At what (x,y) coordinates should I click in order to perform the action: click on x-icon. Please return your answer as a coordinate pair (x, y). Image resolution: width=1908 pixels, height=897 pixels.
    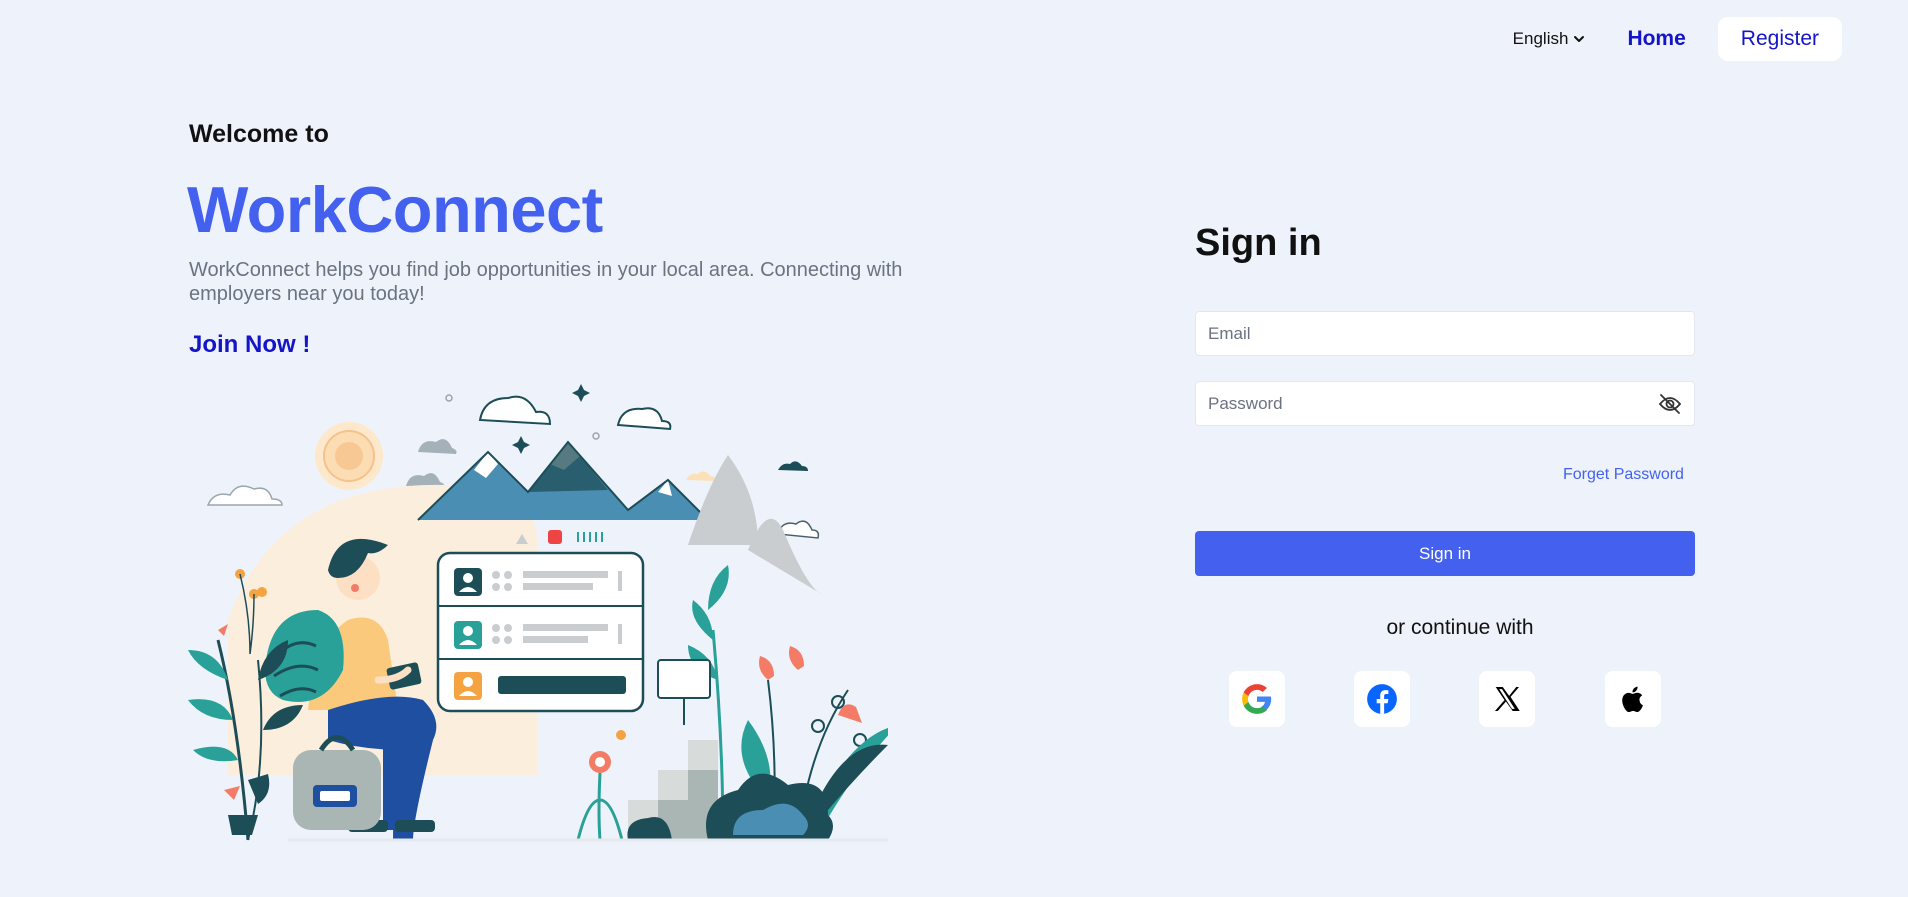
    Looking at the image, I should click on (1507, 699).